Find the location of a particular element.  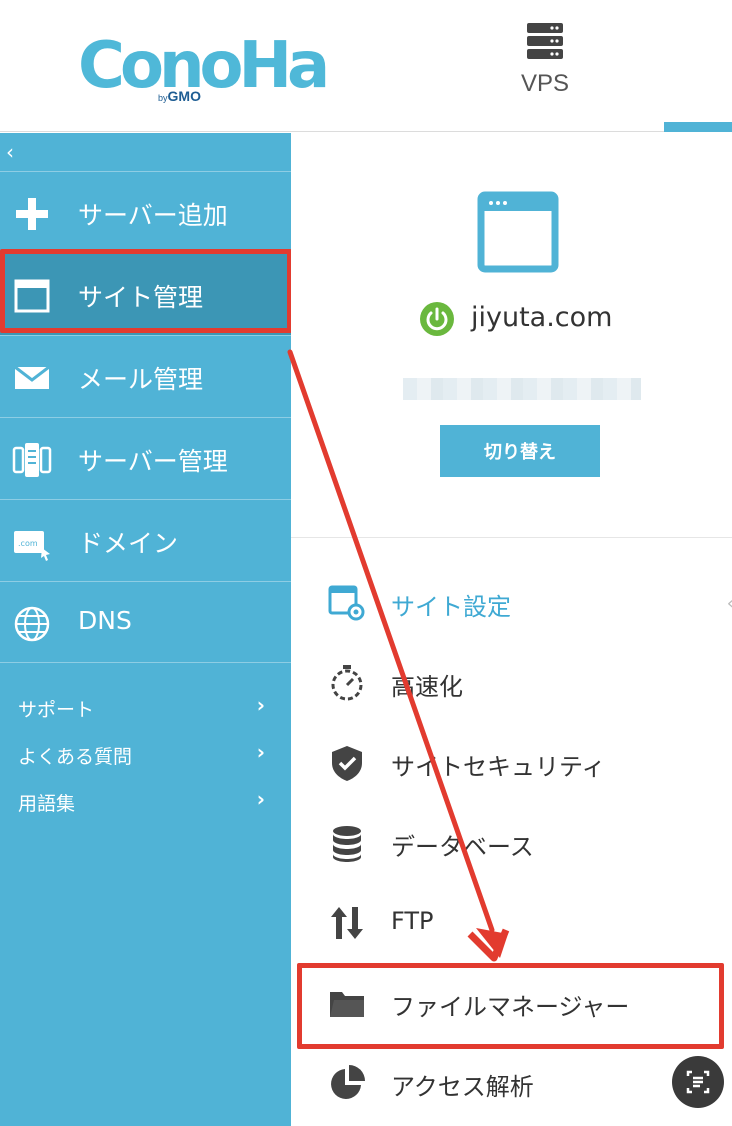

active-tab-indicator is located at coordinates (698, 127).